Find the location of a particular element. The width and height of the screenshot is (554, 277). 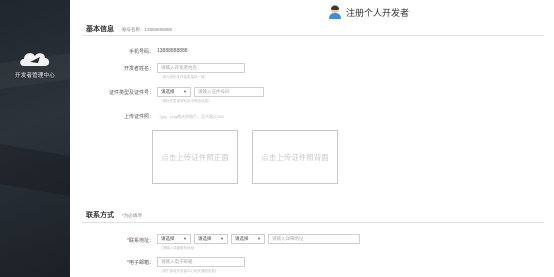

email-input: 请输入电子邮箱 is located at coordinates (201, 262).